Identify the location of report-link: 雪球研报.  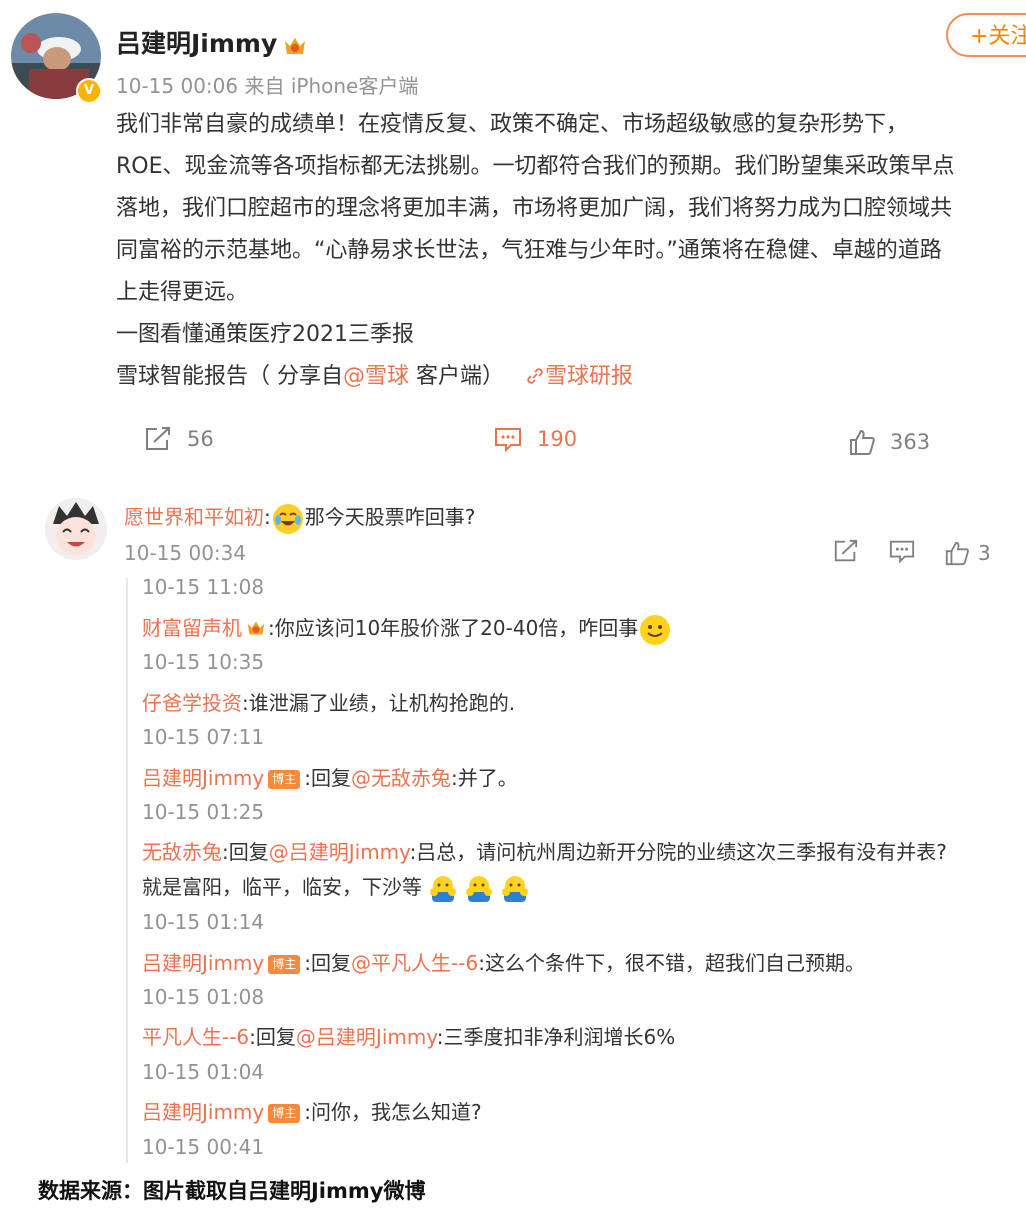
(579, 376).